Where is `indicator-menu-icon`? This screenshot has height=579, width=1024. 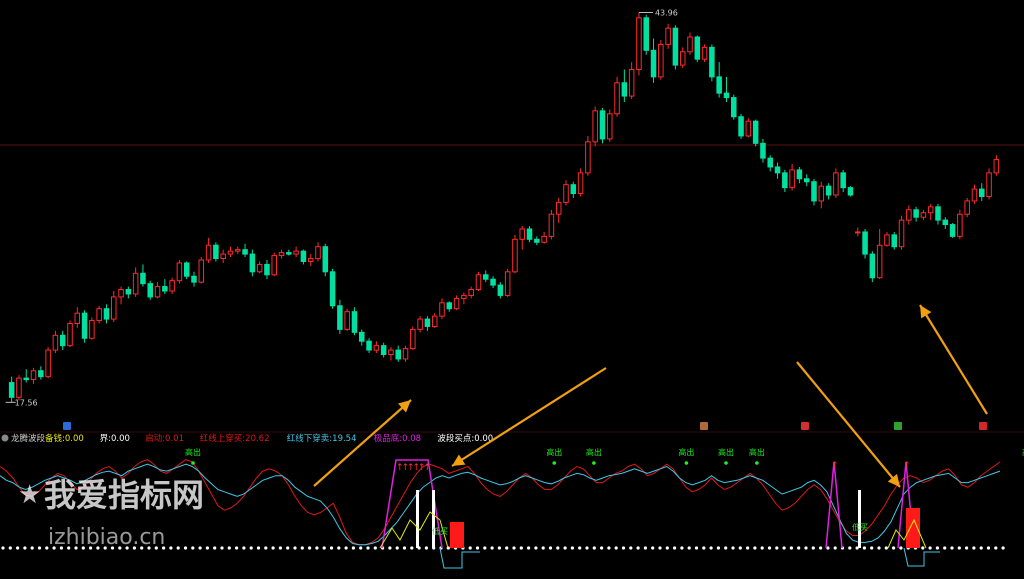
indicator-menu-icon is located at coordinates (5, 438).